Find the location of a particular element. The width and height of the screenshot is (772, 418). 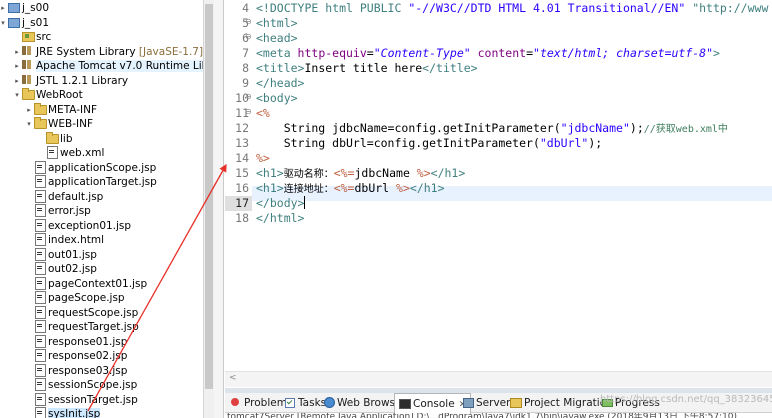

tree-item: ▾ j_s01 is located at coordinates (24, 23).